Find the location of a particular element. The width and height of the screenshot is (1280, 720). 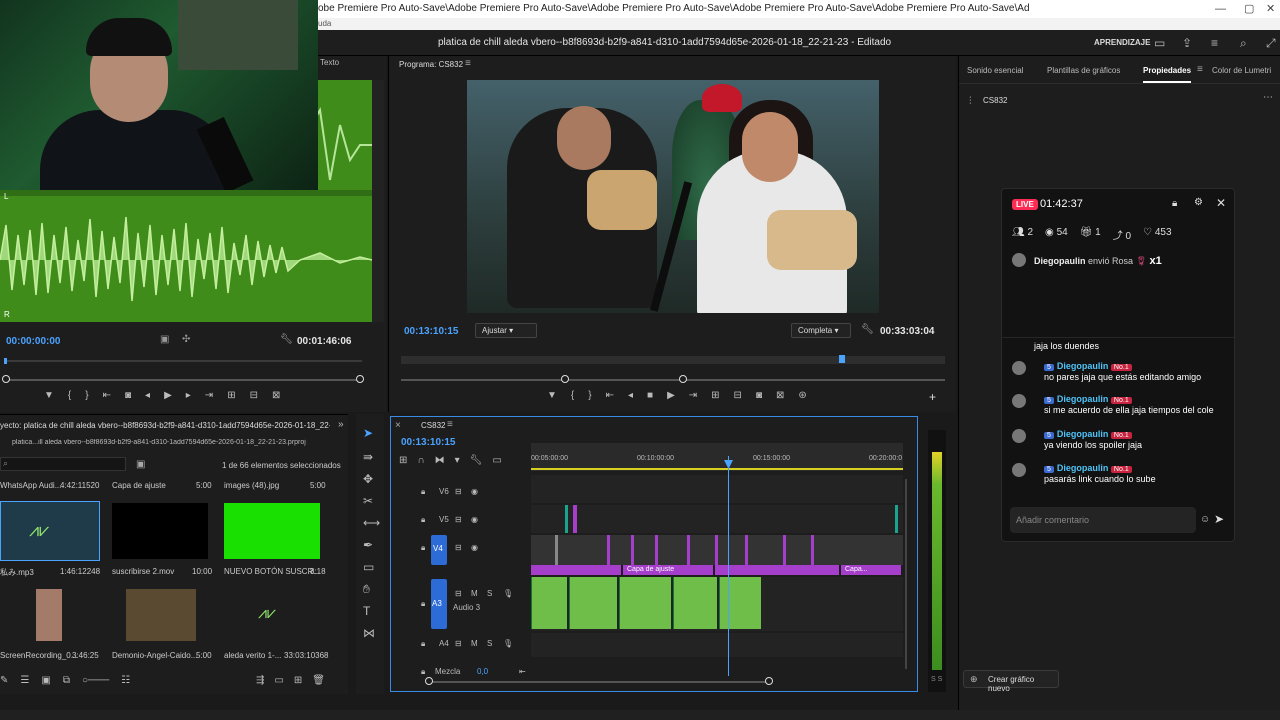

remix-icon: ⋈ is located at coordinates (369, 633).